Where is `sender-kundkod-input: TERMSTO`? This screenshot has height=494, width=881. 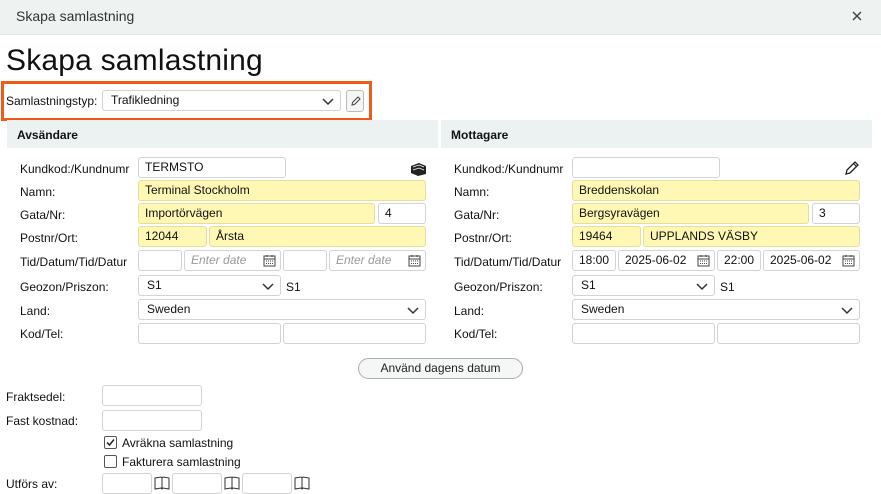 sender-kundkod-input: TERMSTO is located at coordinates (212, 167).